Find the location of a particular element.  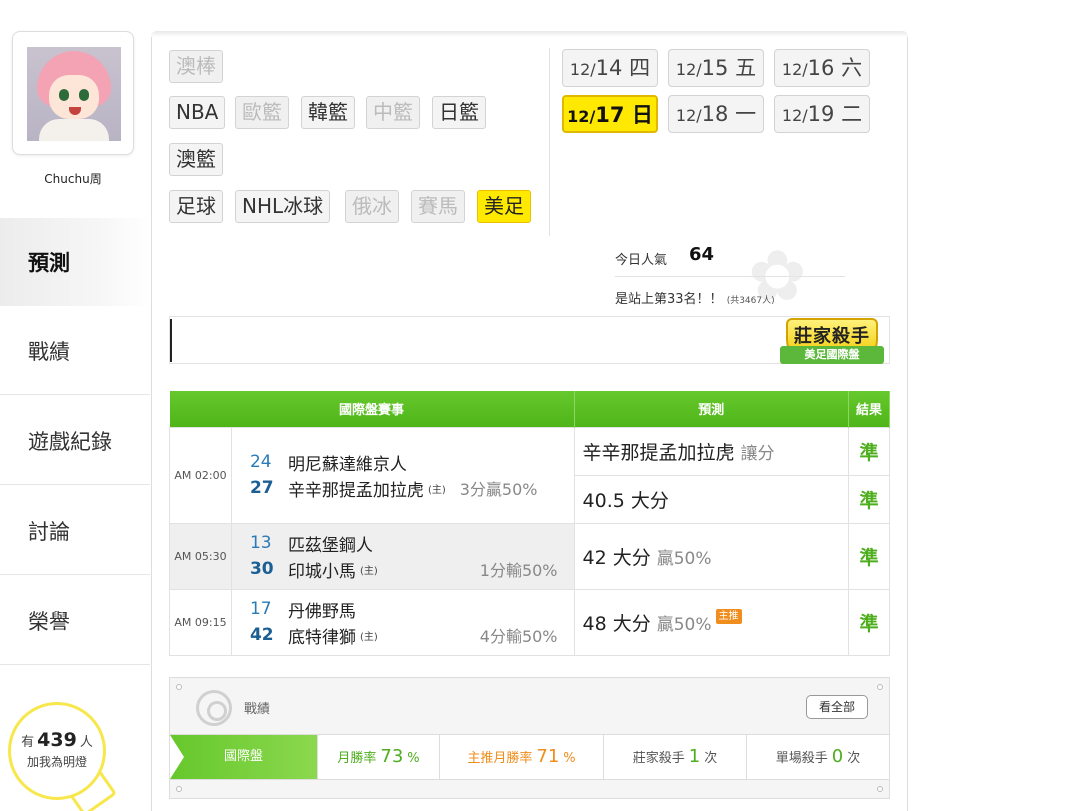

stats-box: 戰績 看全部 國際盤 月勝率 73% 主推月勝率 71% 莊家殺手 1 次 單場殺手 0 次 is located at coordinates (529, 738).